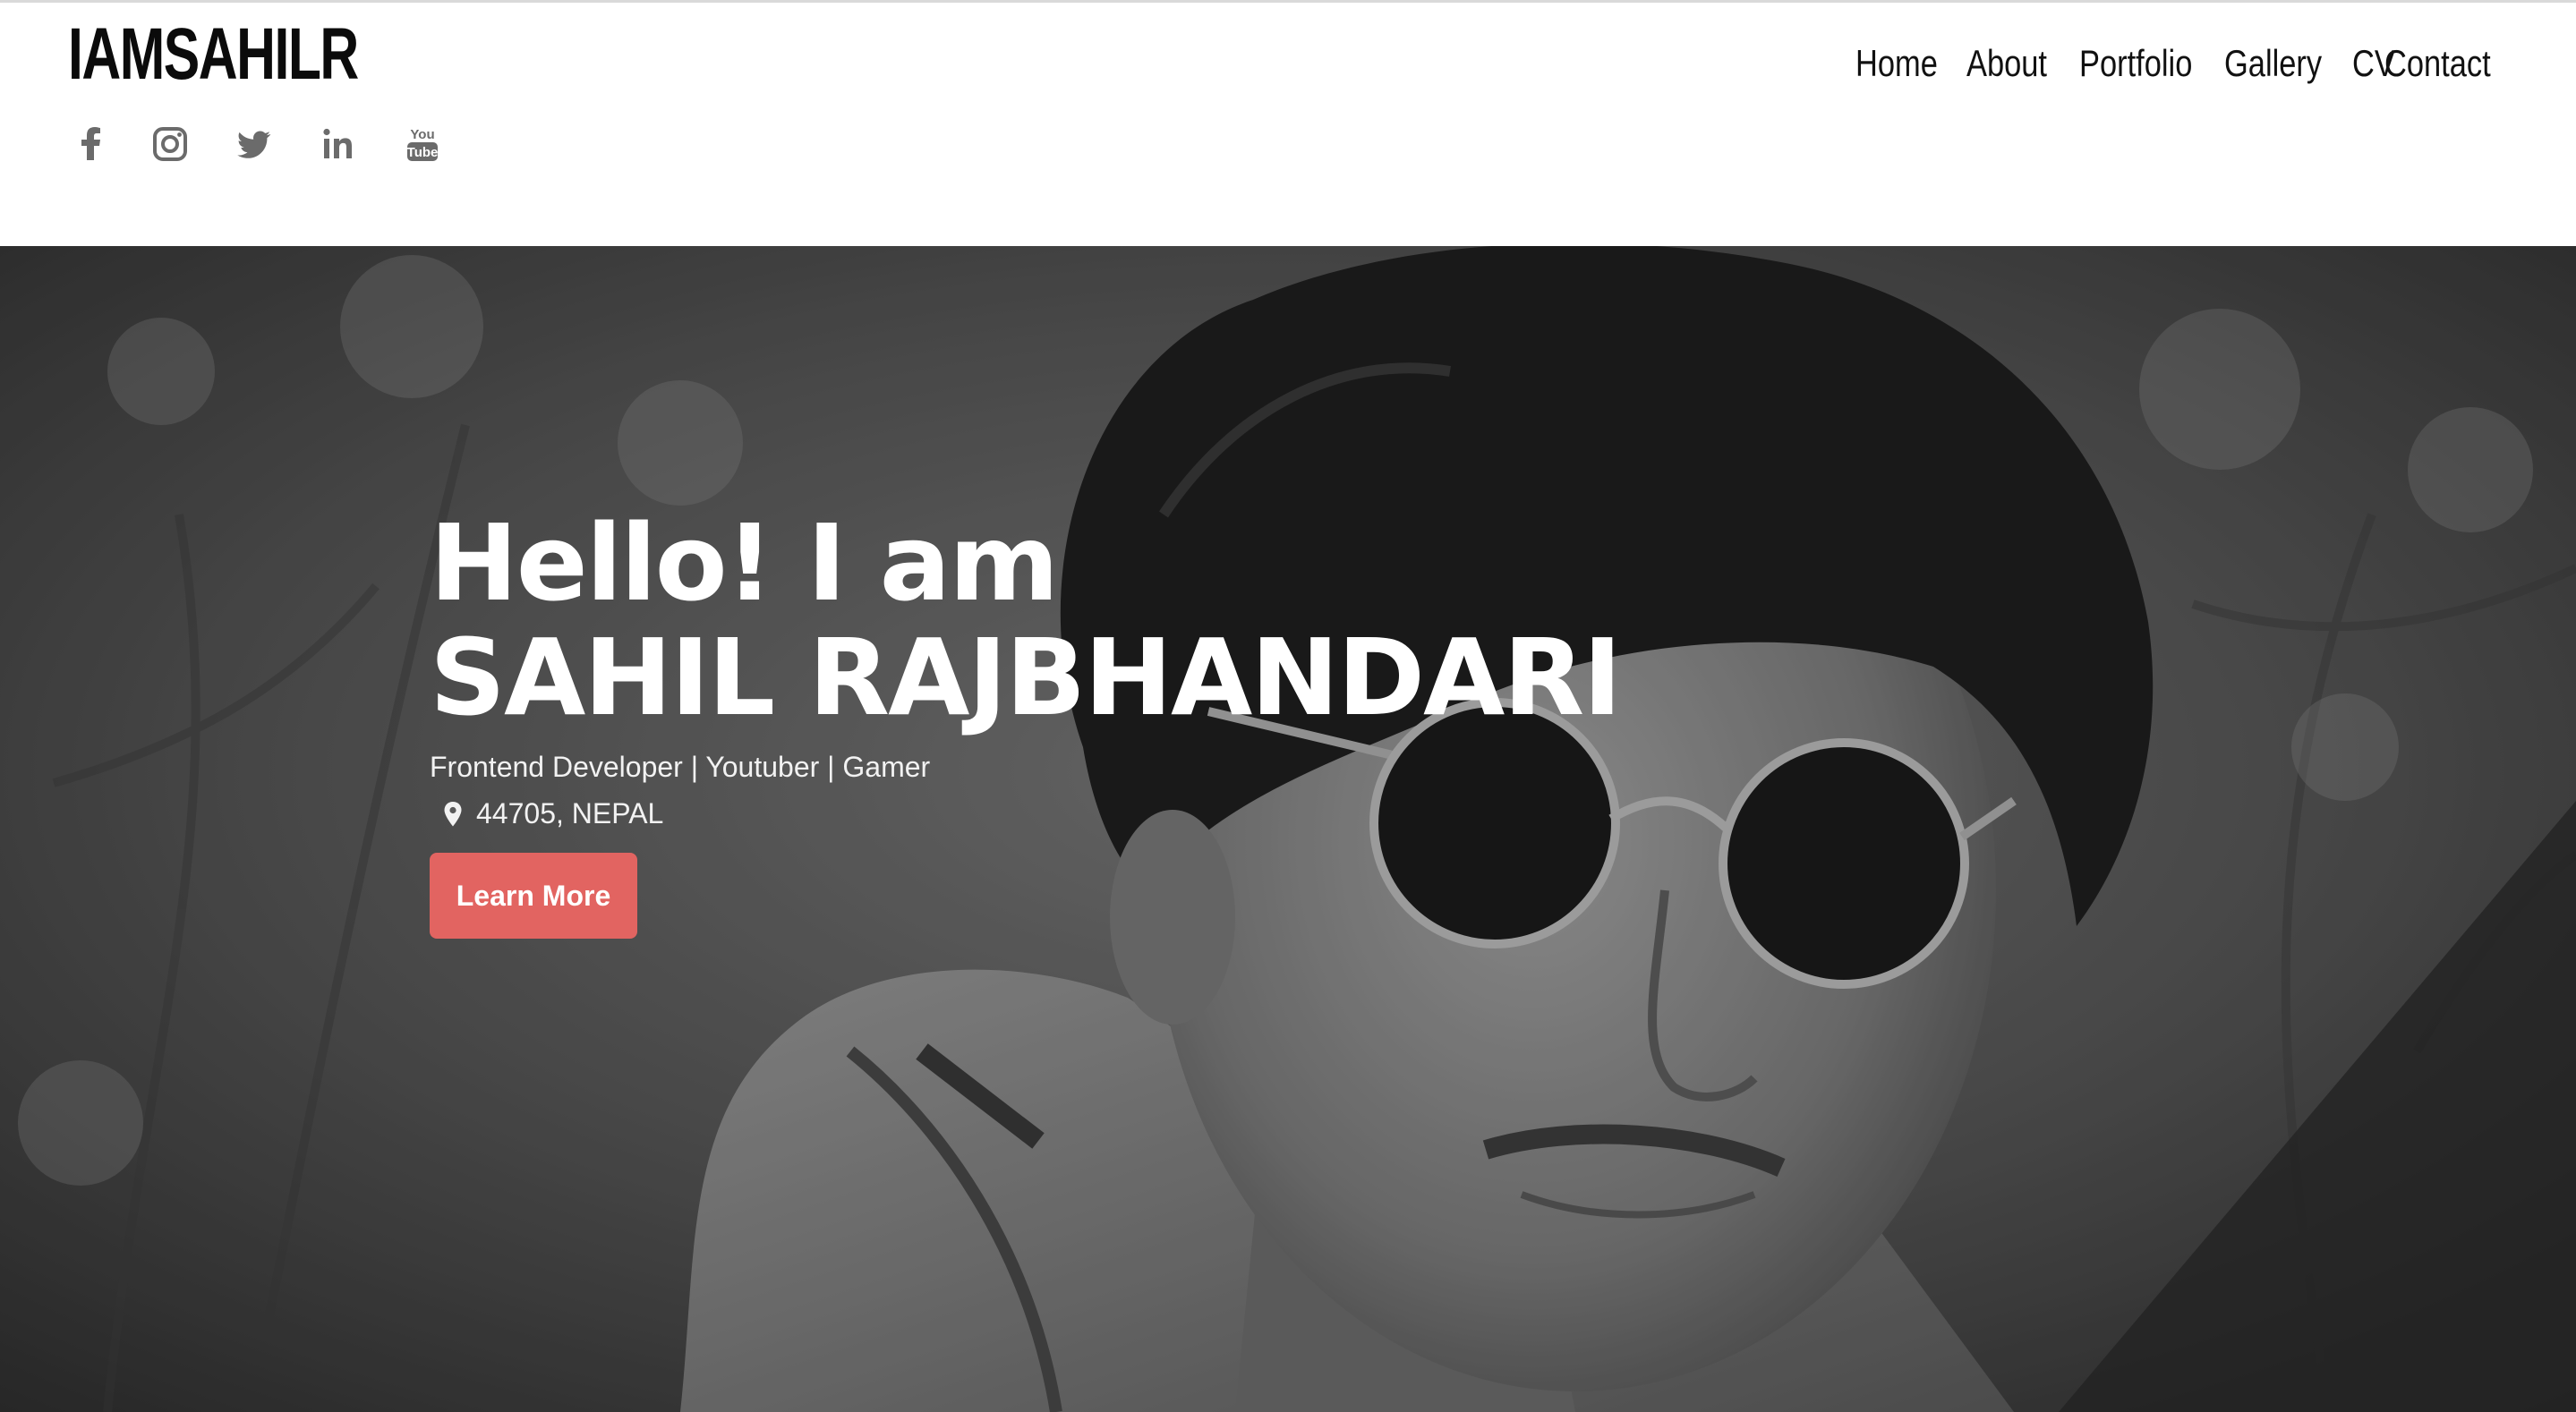 This screenshot has width=2576, height=1412. I want to click on hero-tagline: Frontend Developer | Youtuber | Gamer, so click(680, 767).